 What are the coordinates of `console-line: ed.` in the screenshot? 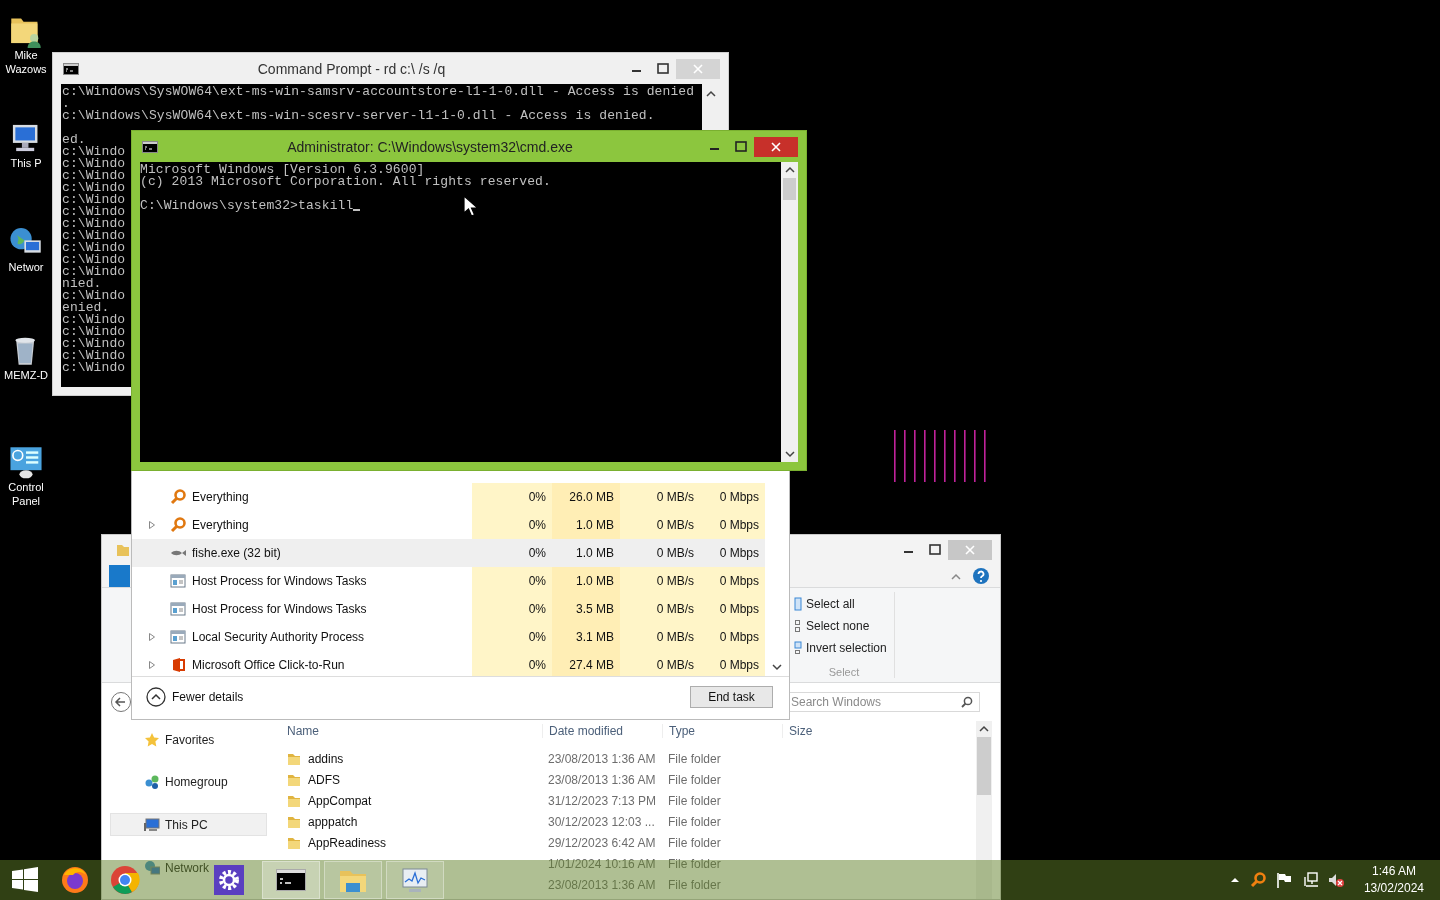 It's located at (74, 140).